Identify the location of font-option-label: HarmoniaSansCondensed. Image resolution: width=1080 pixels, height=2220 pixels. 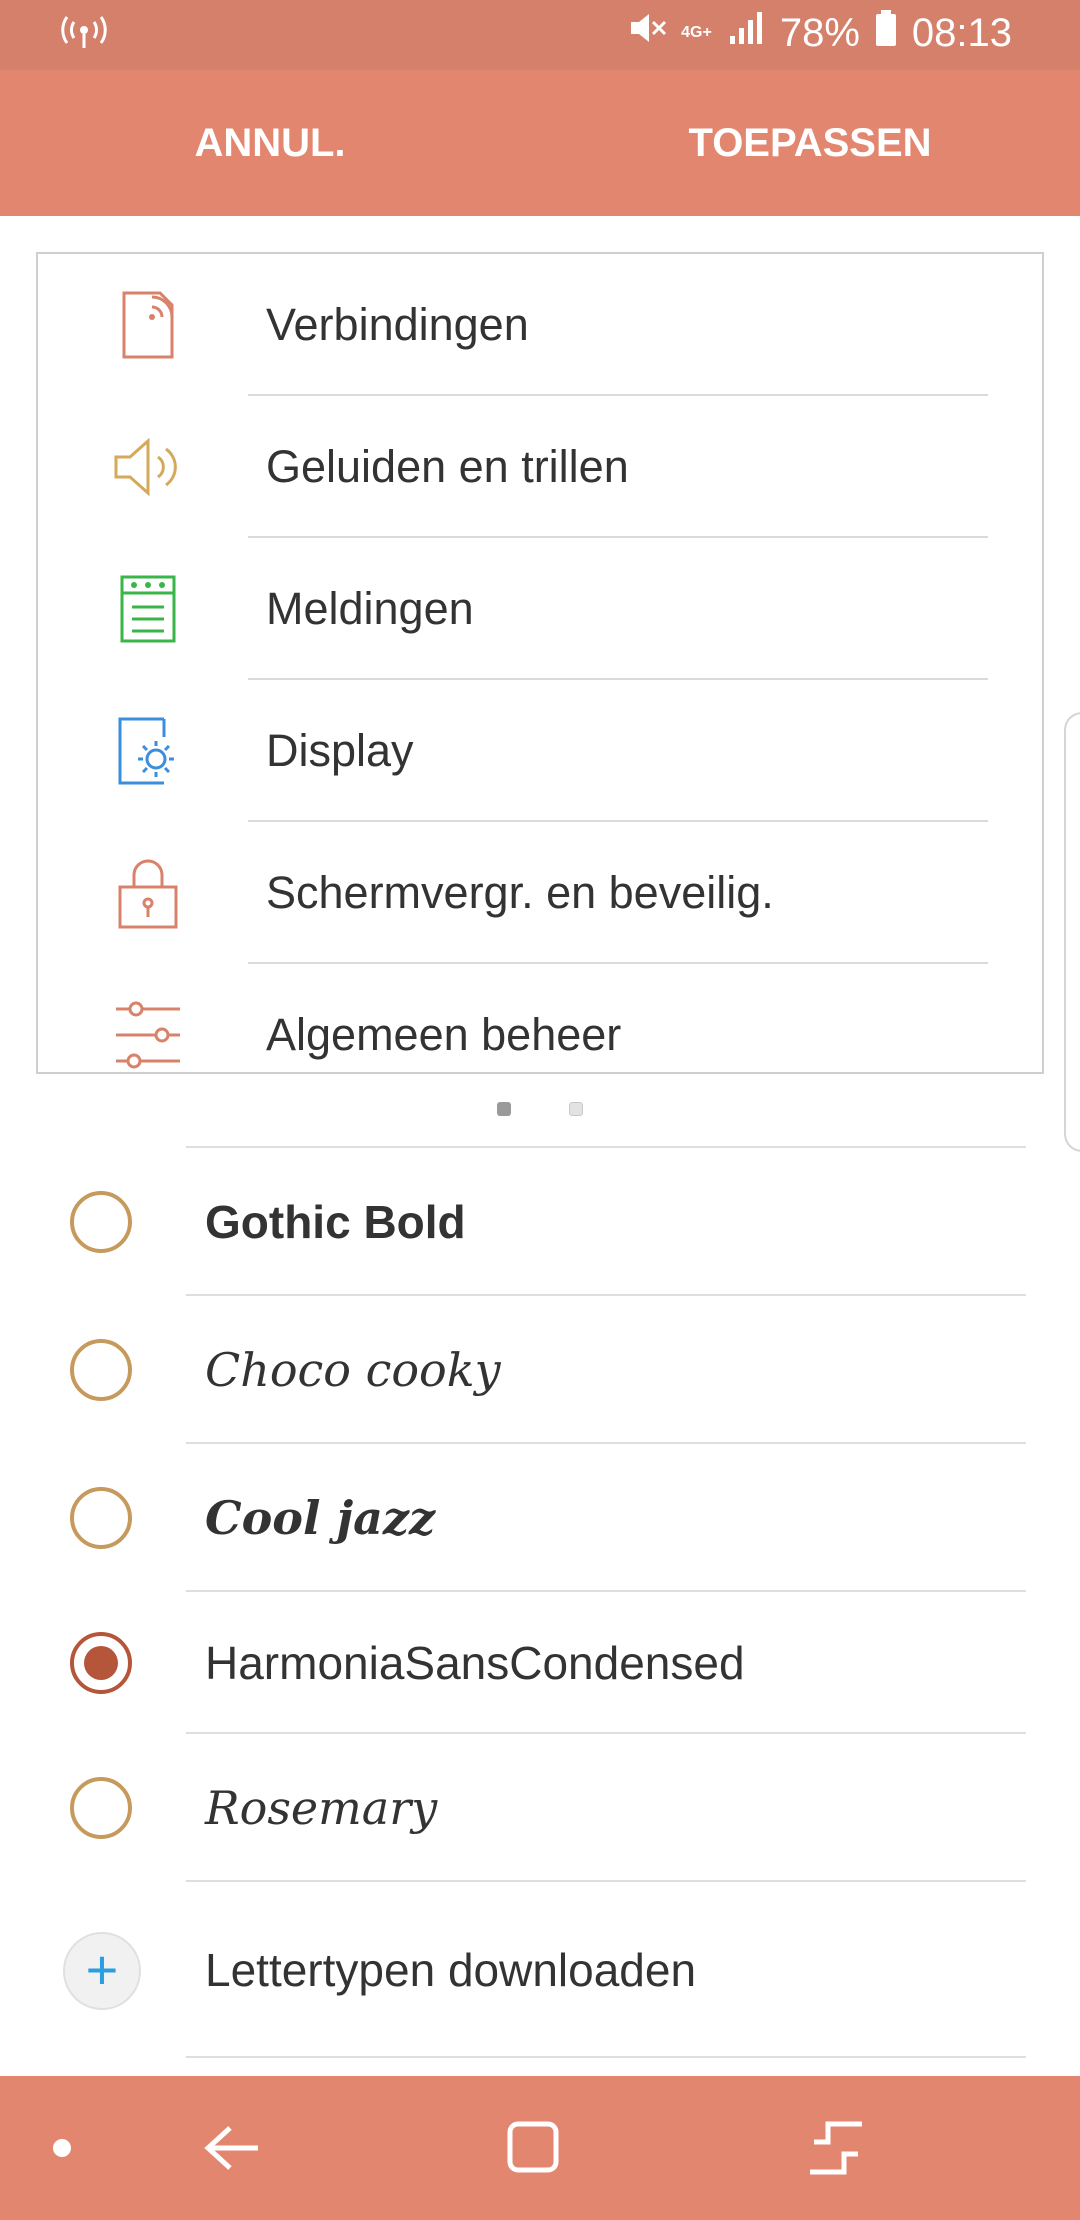
(475, 1663).